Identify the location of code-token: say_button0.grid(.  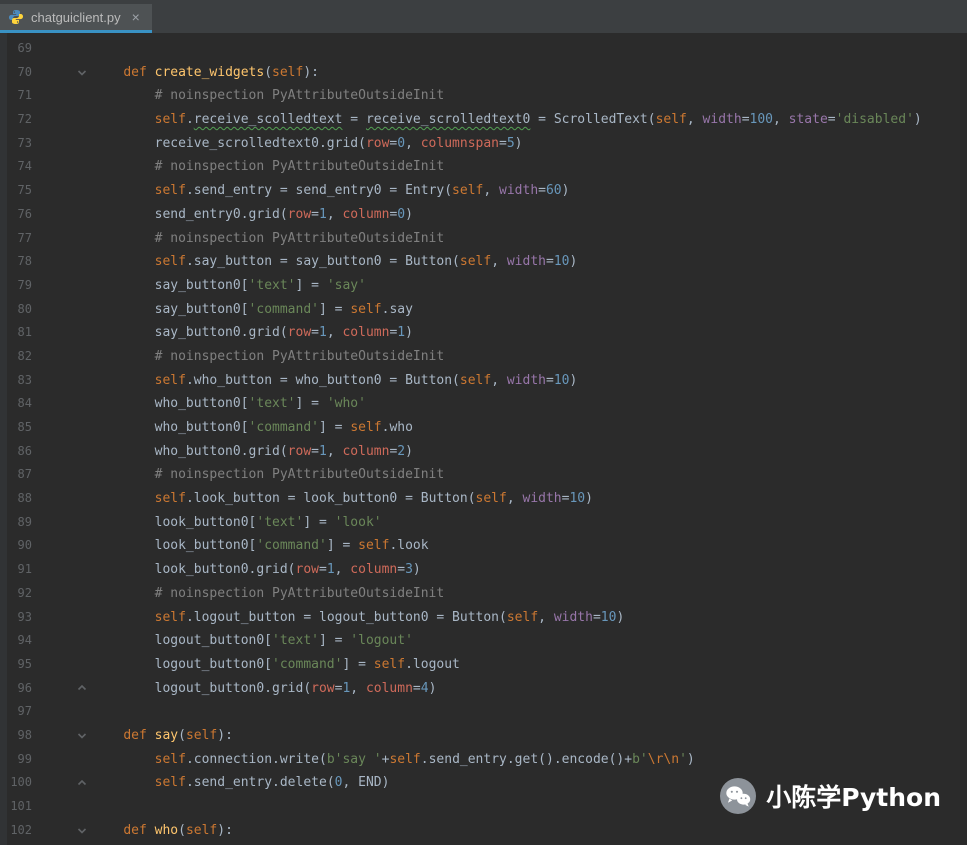
(190, 333).